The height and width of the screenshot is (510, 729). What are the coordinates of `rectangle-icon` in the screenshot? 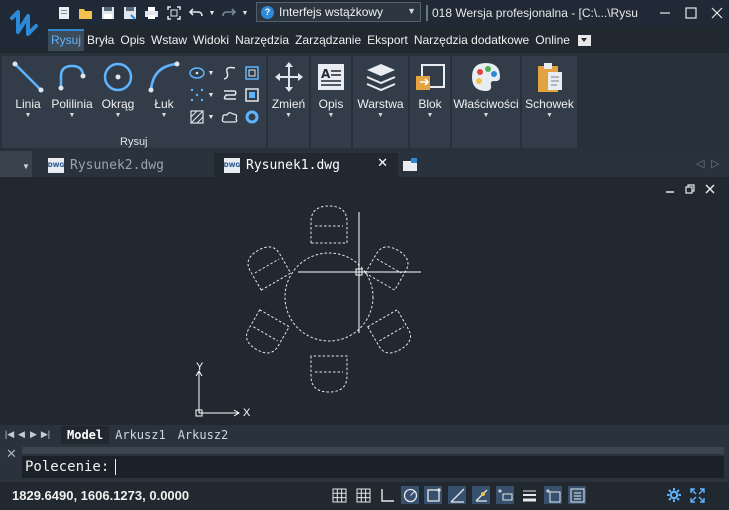 It's located at (252, 73).